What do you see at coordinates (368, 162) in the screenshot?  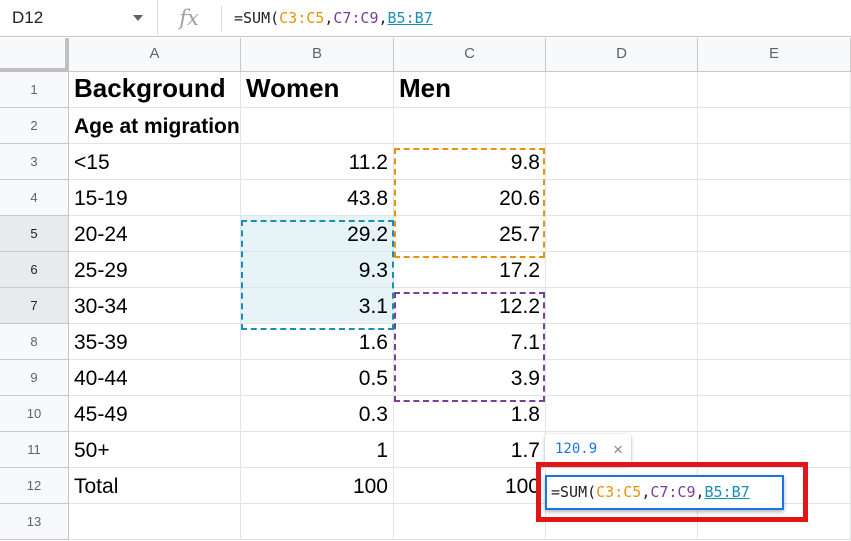 I see `cell-value: 11.2` at bounding box center [368, 162].